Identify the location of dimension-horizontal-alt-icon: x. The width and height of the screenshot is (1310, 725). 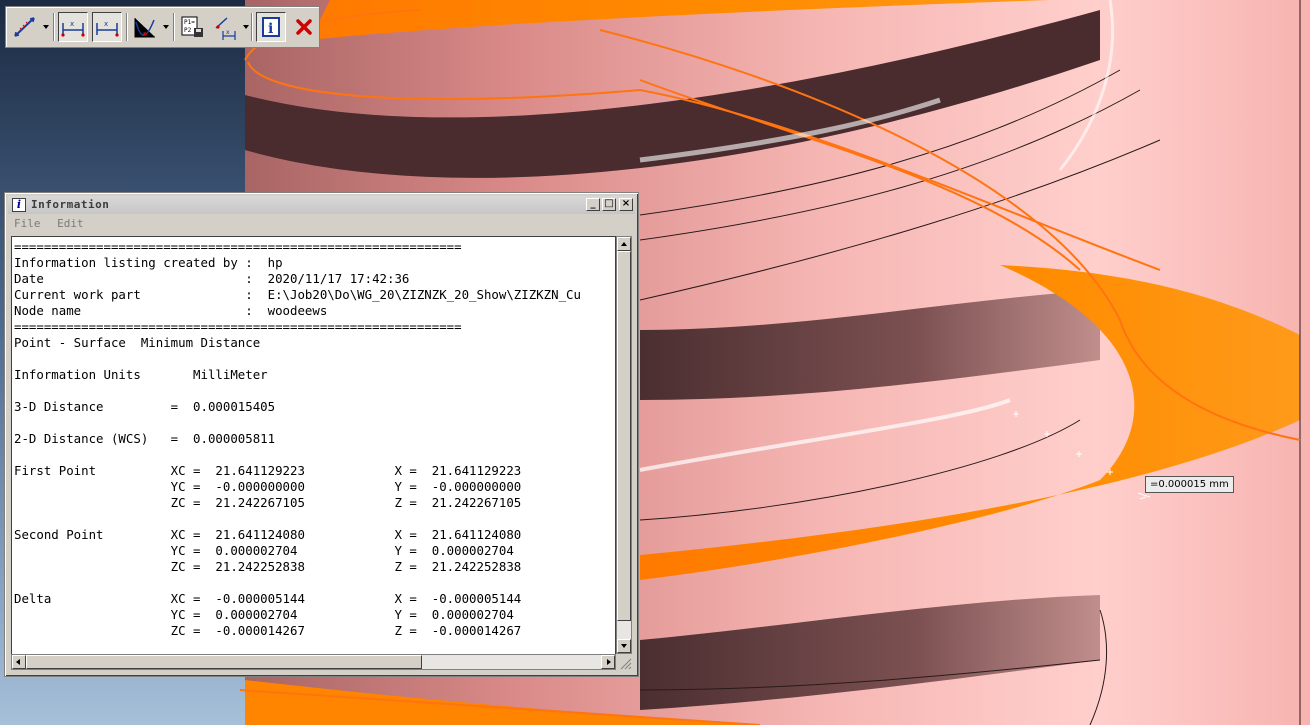
(107, 27).